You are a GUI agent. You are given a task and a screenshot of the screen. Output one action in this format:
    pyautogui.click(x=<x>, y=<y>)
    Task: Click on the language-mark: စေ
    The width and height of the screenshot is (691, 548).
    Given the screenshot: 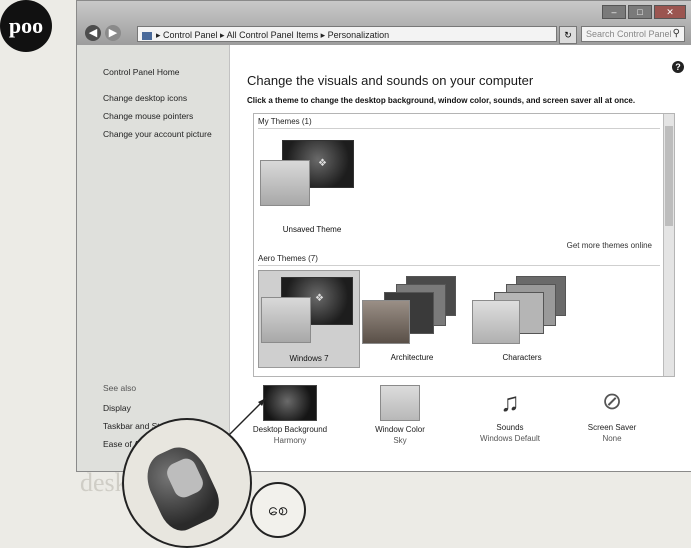 What is the action you would take?
    pyautogui.click(x=278, y=510)
    